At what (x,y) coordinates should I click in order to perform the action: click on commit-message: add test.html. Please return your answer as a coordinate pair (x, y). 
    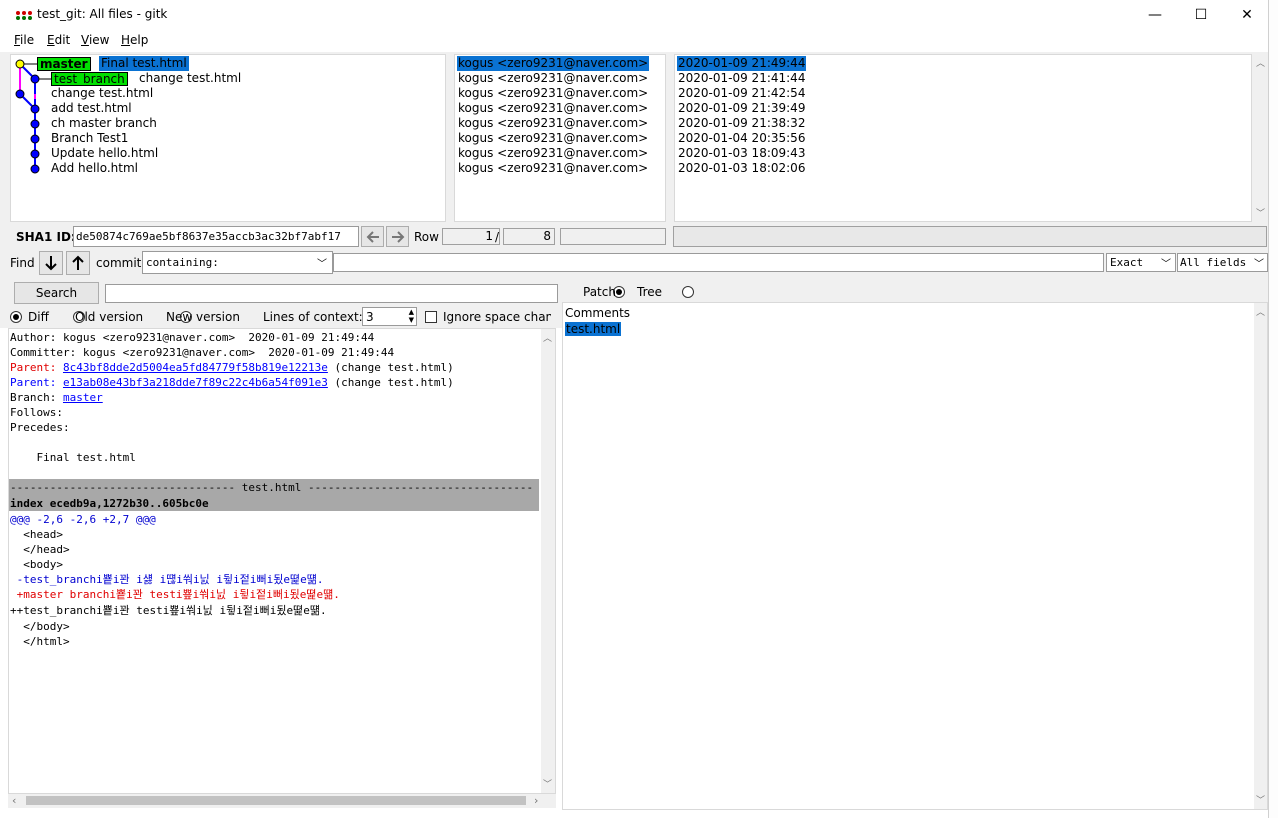
    Looking at the image, I should click on (91, 108).